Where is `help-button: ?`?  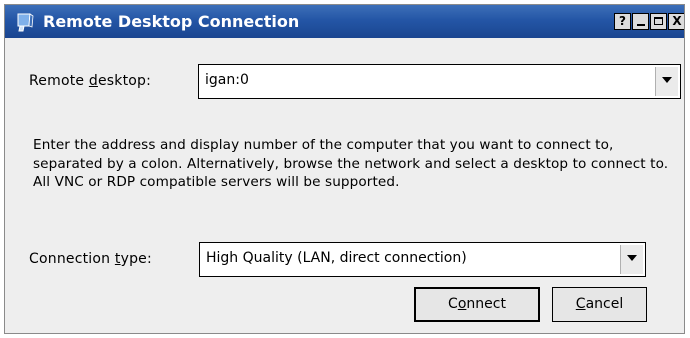
help-button: ? is located at coordinates (622, 21).